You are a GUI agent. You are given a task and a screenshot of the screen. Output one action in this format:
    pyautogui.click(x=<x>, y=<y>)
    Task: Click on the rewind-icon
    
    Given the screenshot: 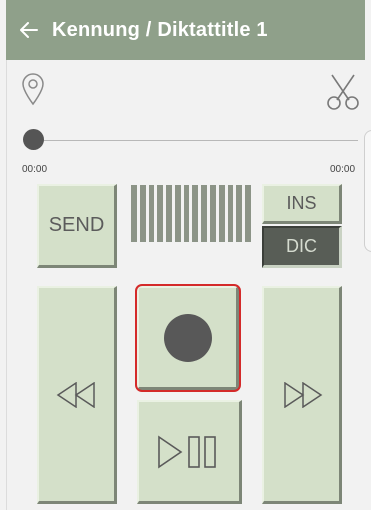 What is the action you would take?
    pyautogui.click(x=75, y=394)
    